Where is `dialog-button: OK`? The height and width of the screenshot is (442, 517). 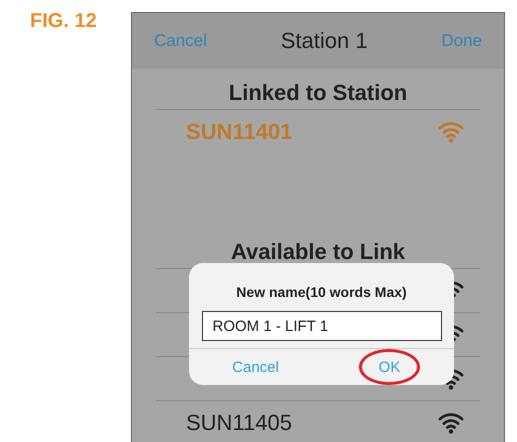
dialog-button: OK is located at coordinates (389, 367).